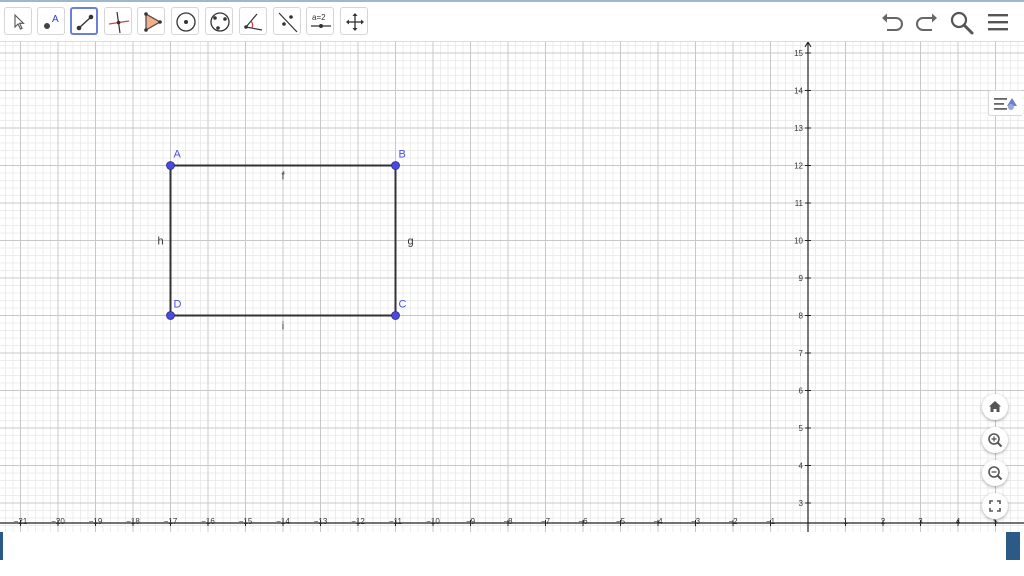 This screenshot has height=576, width=1024. I want to click on x-tick-label: −4, so click(658, 521).